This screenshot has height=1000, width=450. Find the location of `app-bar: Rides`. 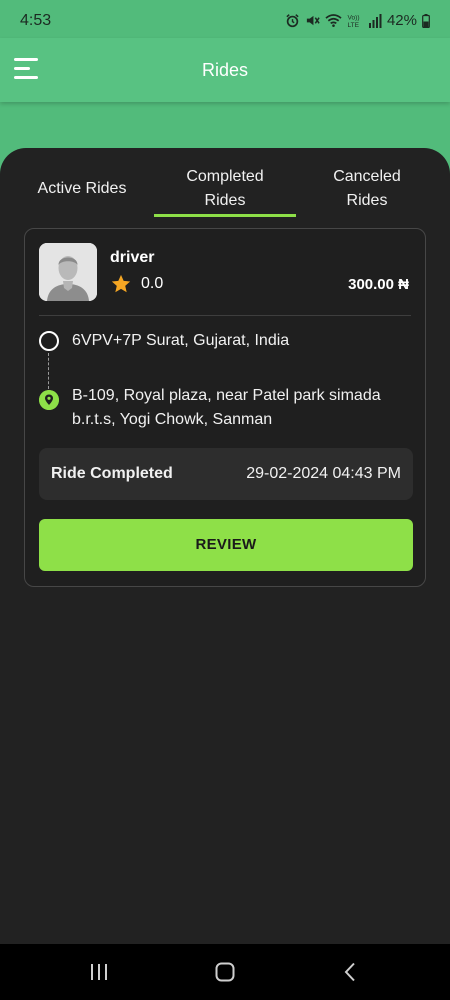

app-bar: Rides is located at coordinates (225, 70).